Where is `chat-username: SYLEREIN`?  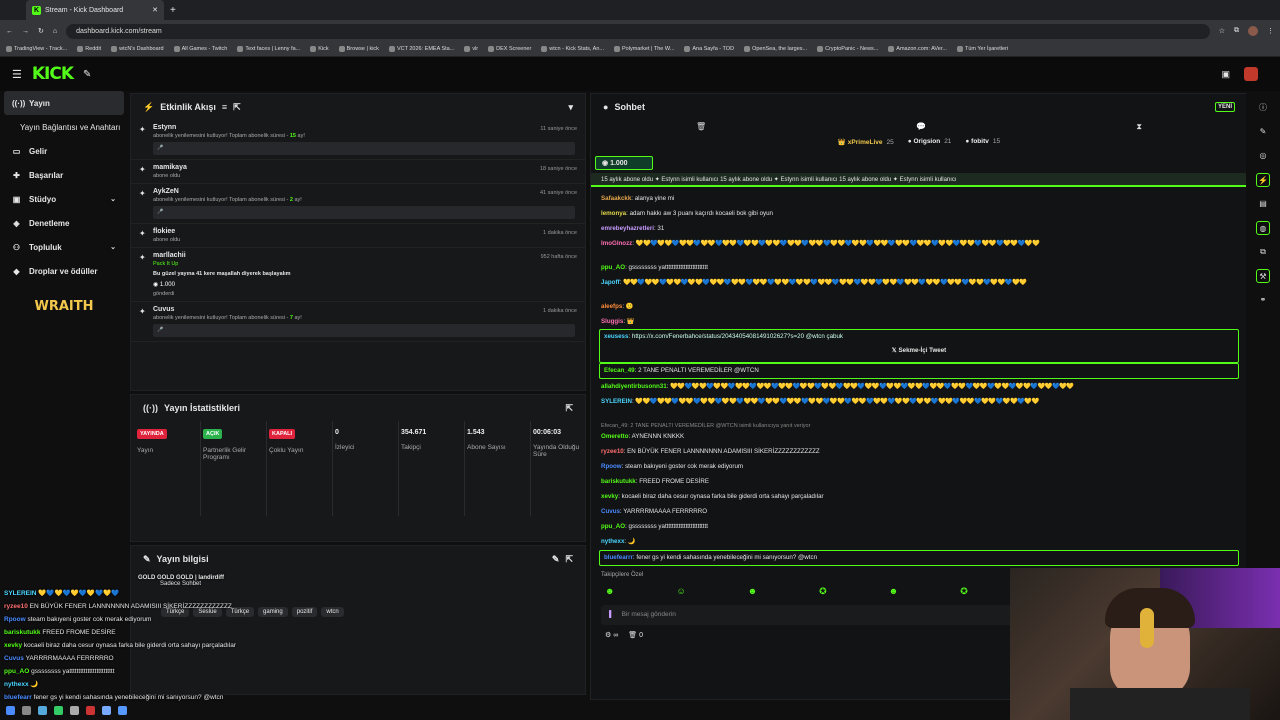 chat-username: SYLEREIN is located at coordinates (616, 401).